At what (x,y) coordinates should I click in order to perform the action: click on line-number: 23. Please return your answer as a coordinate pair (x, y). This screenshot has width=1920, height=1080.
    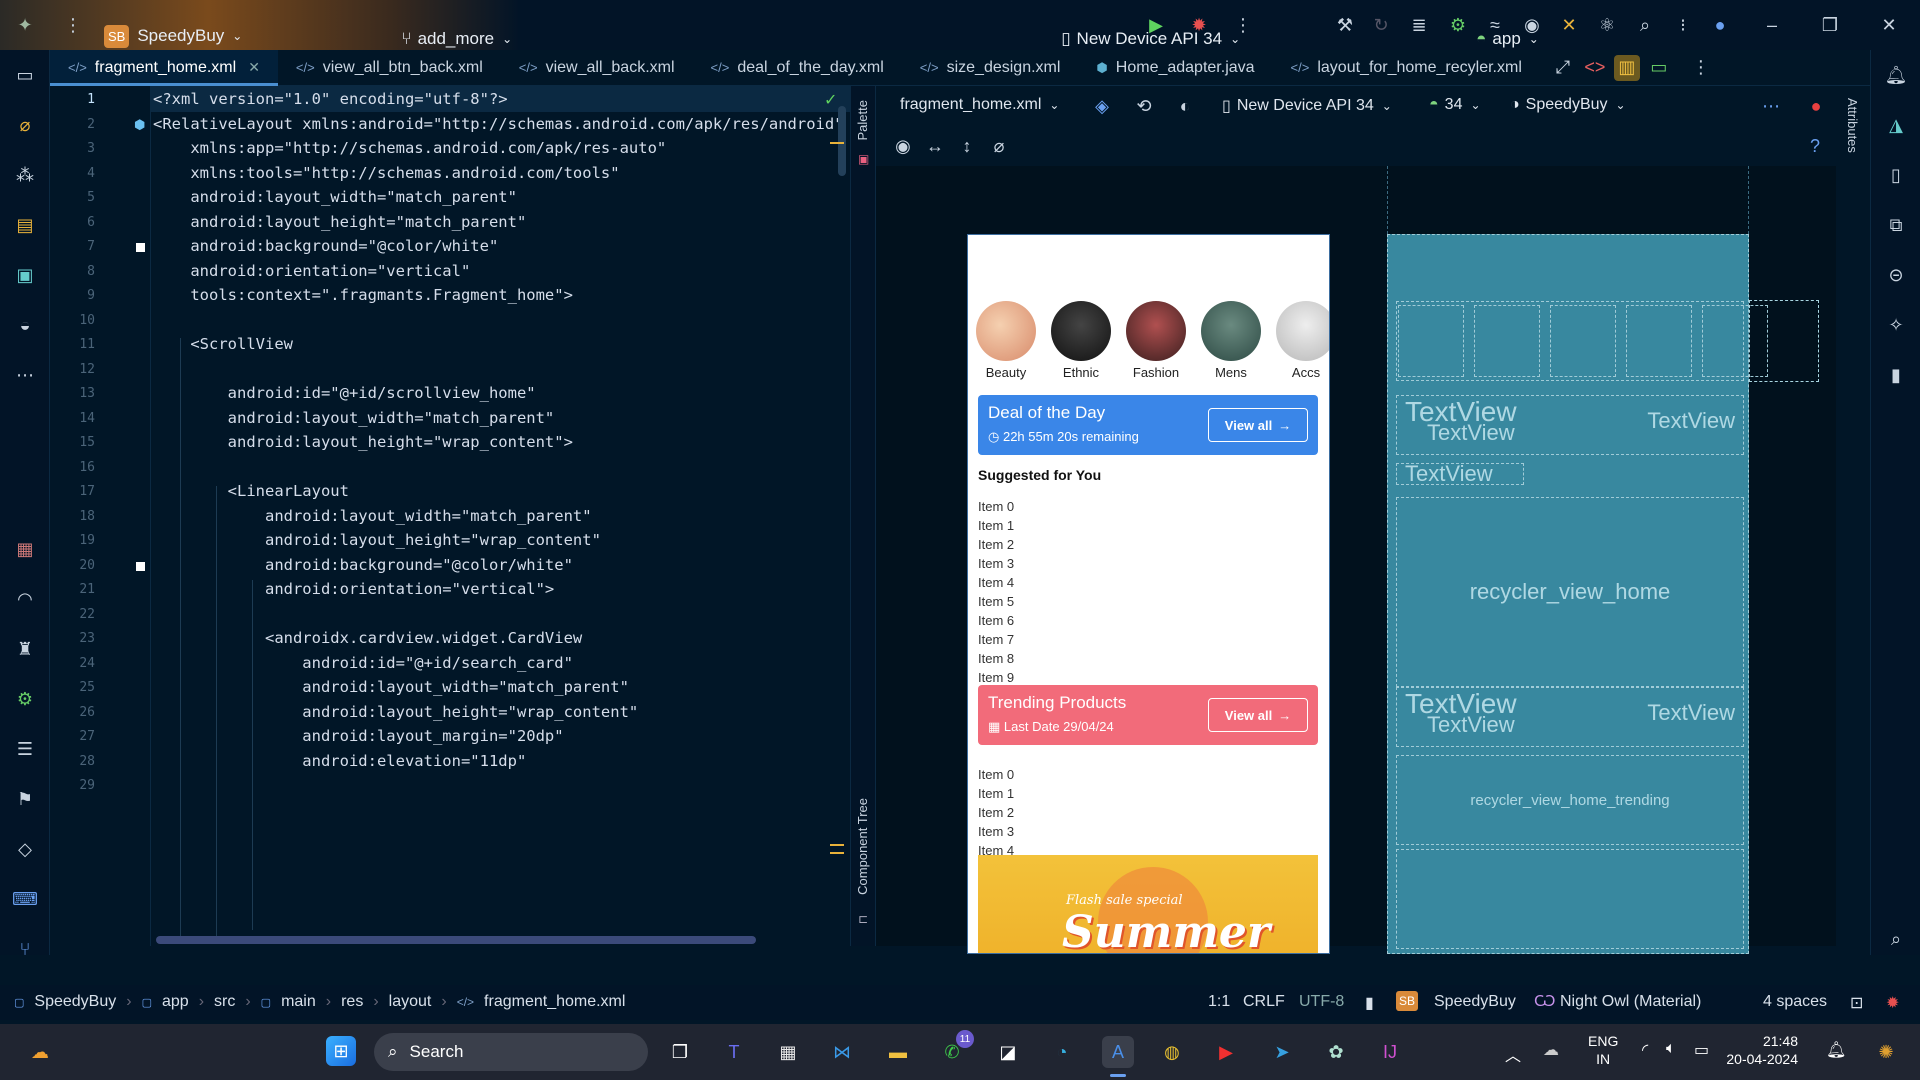
    Looking at the image, I should click on (72, 638).